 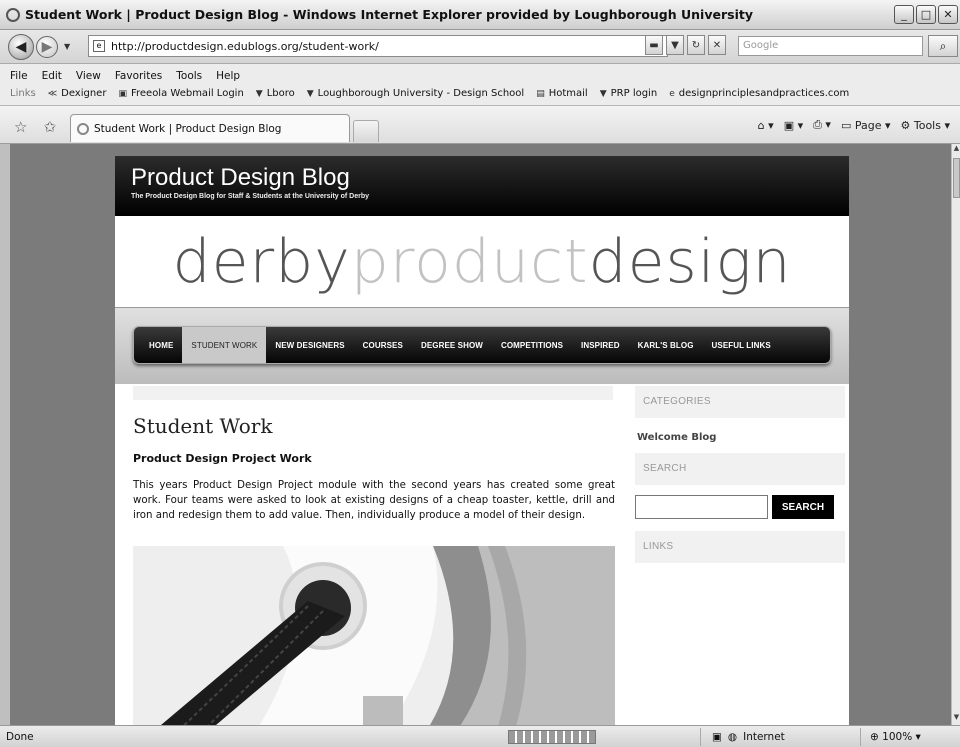 I want to click on tools-gear-icon: ⚙, so click(x=907, y=125).